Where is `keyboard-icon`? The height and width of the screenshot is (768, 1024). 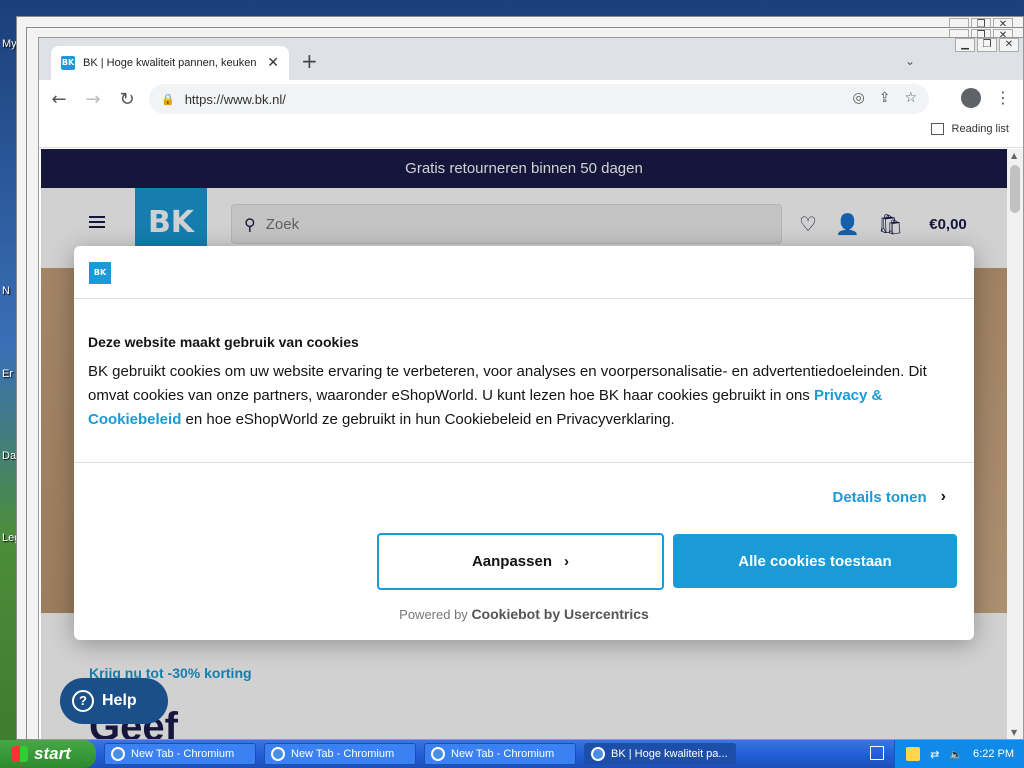 keyboard-icon is located at coordinates (877, 753).